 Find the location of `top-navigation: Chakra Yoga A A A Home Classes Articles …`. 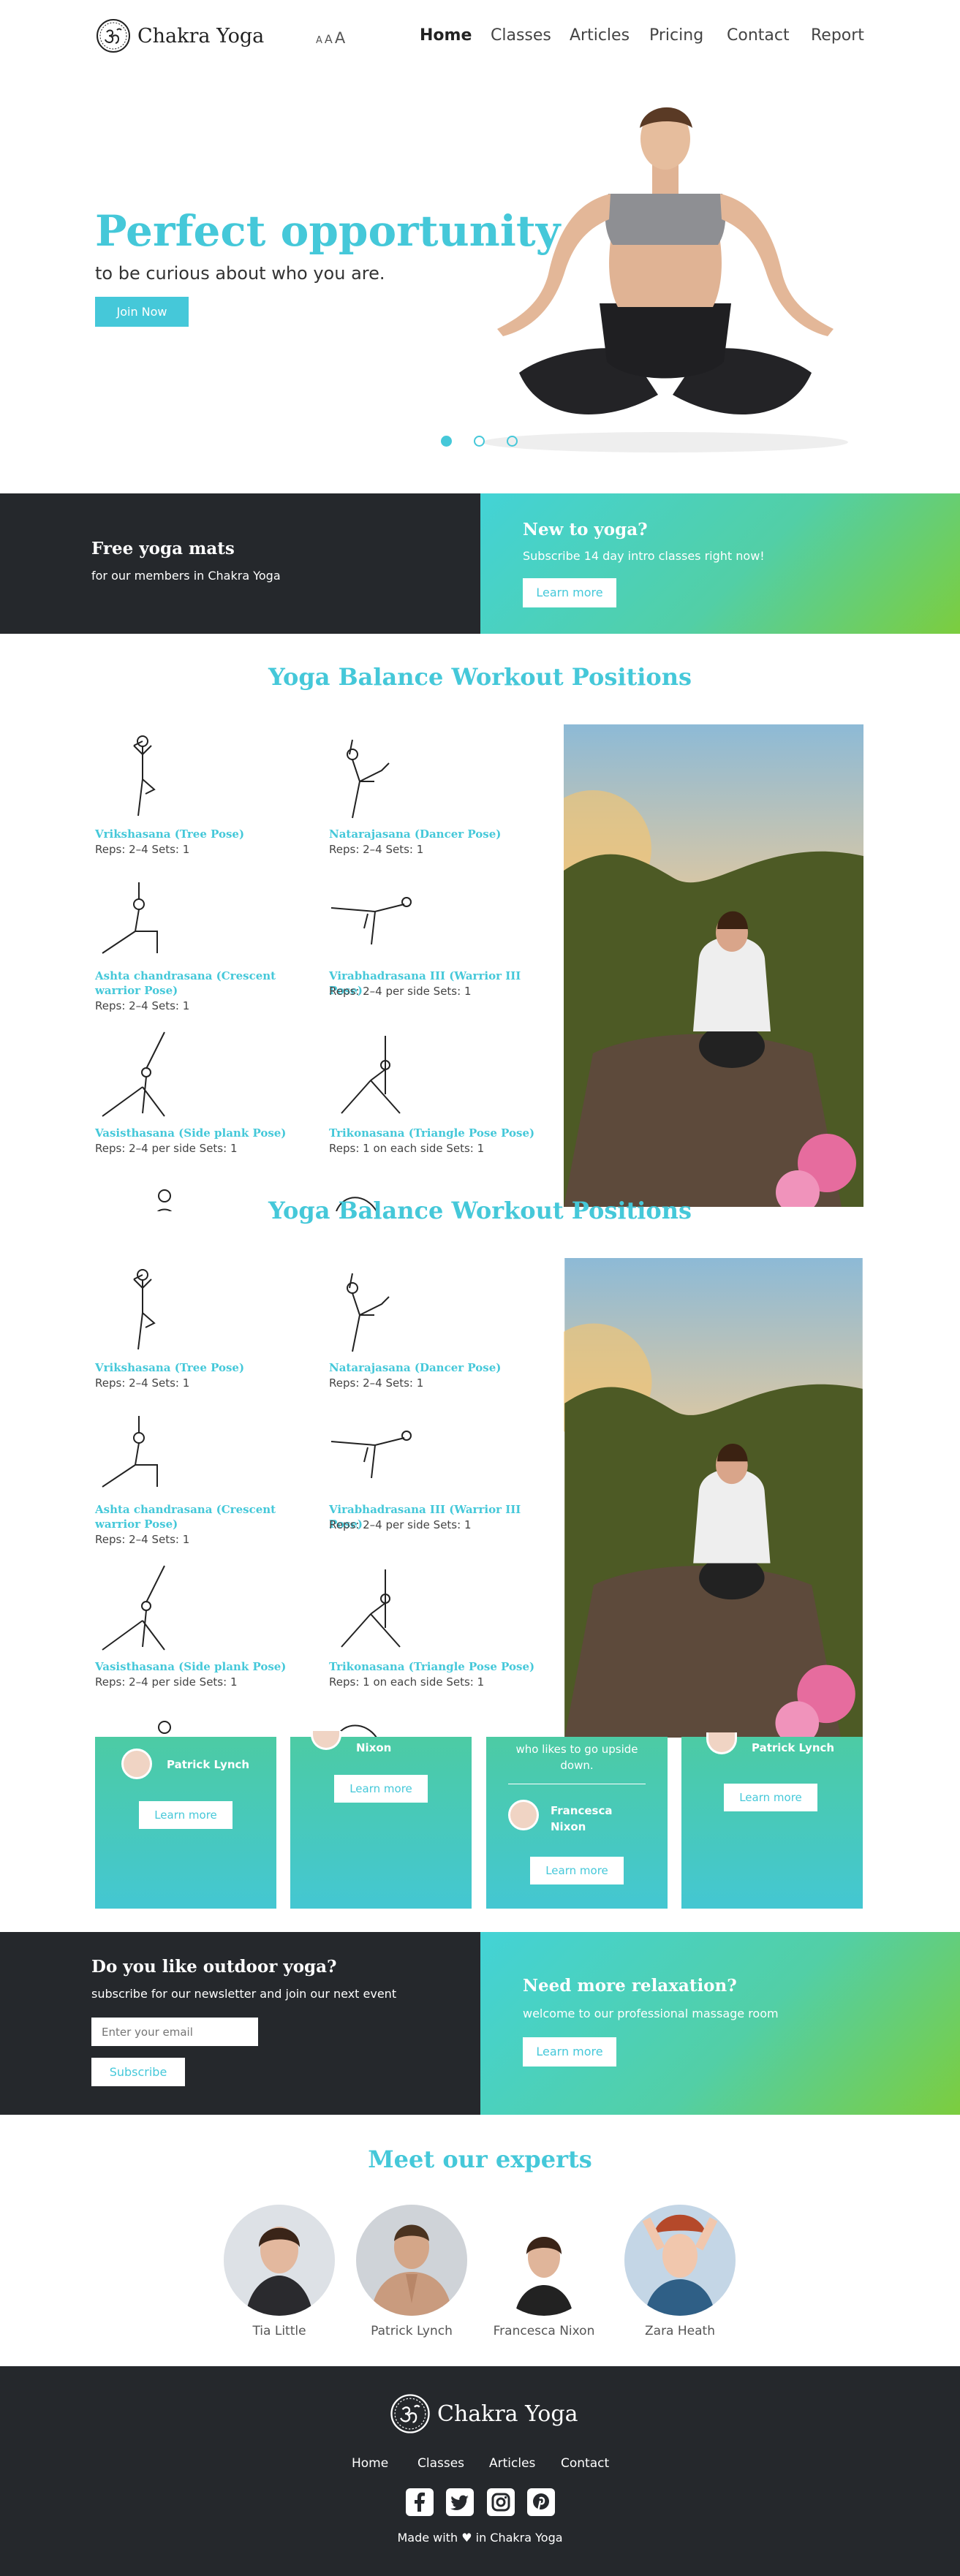

top-navigation: Chakra Yoga A A A Home Classes Articles … is located at coordinates (480, 36).